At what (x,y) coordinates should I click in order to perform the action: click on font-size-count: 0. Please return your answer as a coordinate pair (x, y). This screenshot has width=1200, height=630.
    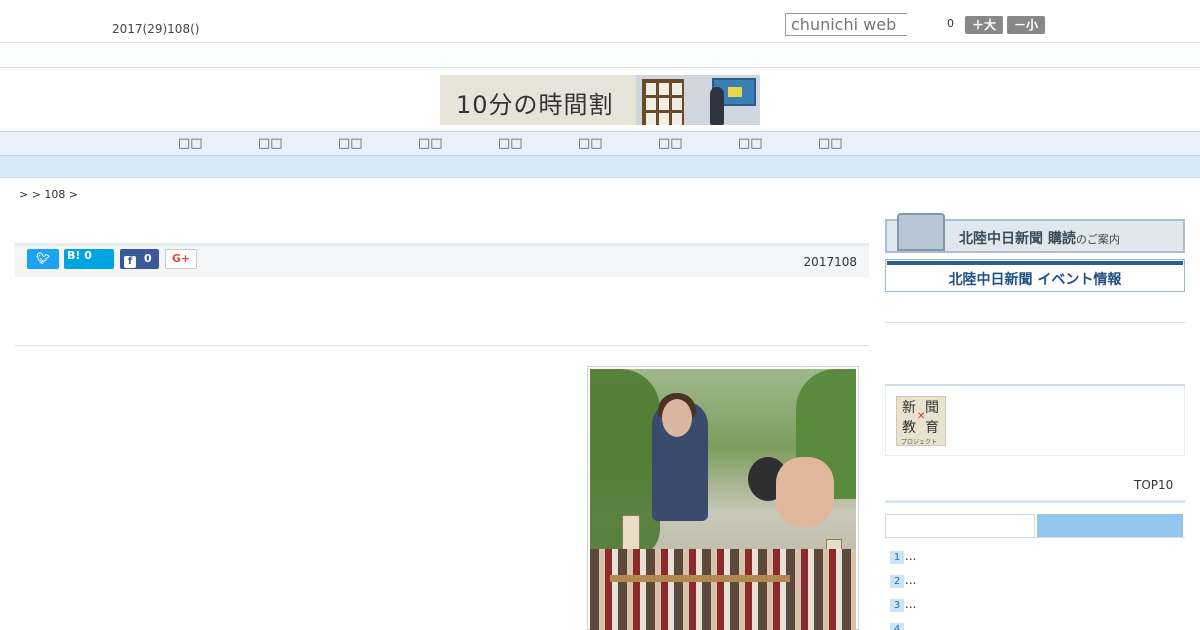
    Looking at the image, I should click on (950, 23).